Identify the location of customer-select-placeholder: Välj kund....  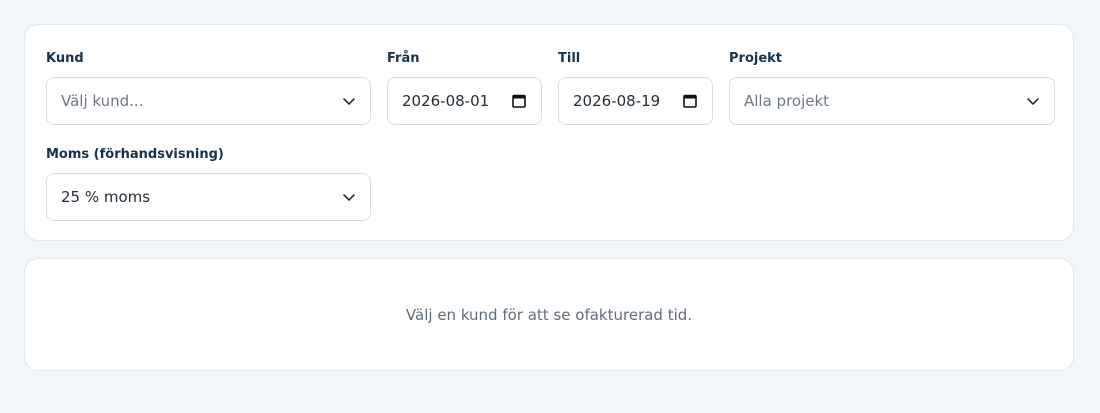
(102, 101).